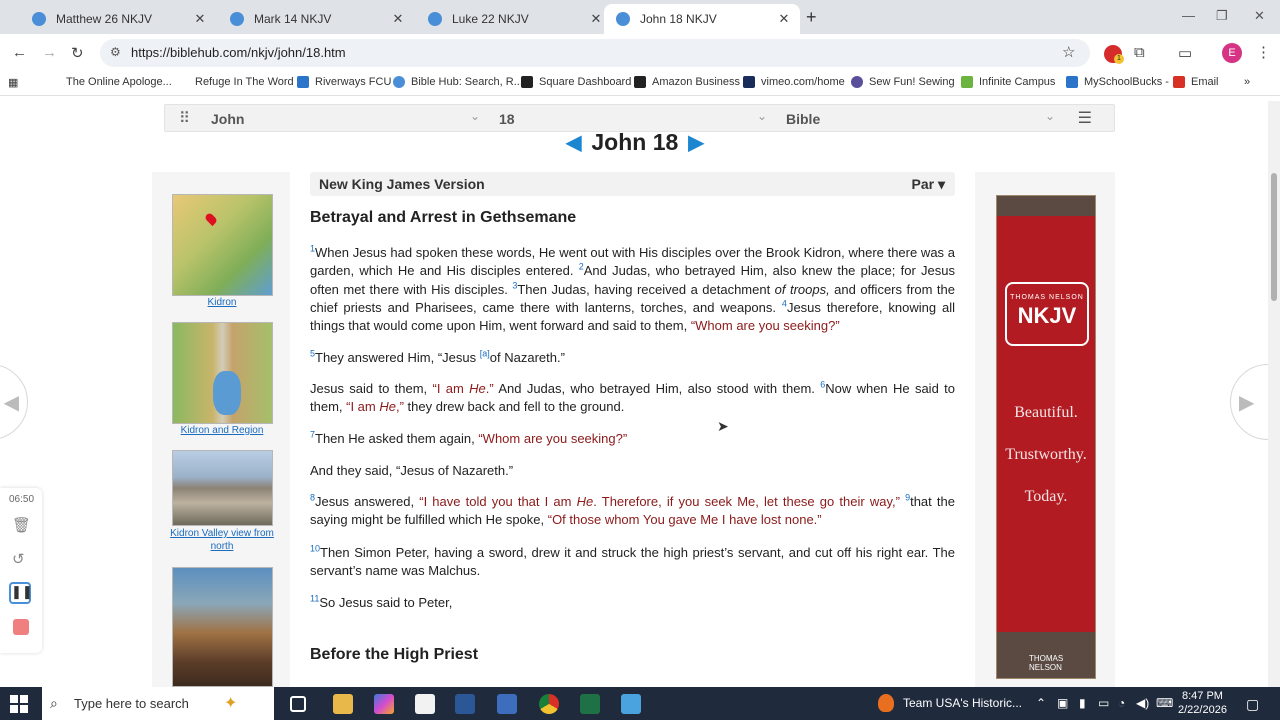 The height and width of the screenshot is (720, 1280). I want to click on kidron-map-image, so click(222, 245).